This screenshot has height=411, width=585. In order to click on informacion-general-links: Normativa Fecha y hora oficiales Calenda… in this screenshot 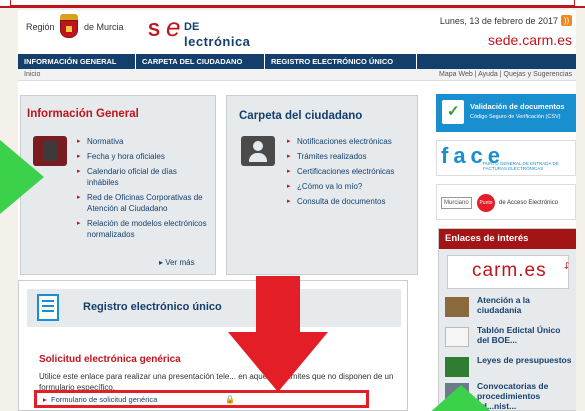, I will do `click(143, 190)`.